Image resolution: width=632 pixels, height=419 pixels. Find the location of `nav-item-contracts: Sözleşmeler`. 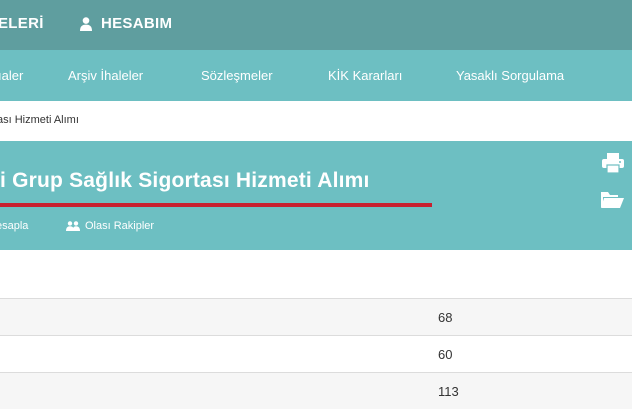

nav-item-contracts: Sözleşmeler is located at coordinates (237, 75).